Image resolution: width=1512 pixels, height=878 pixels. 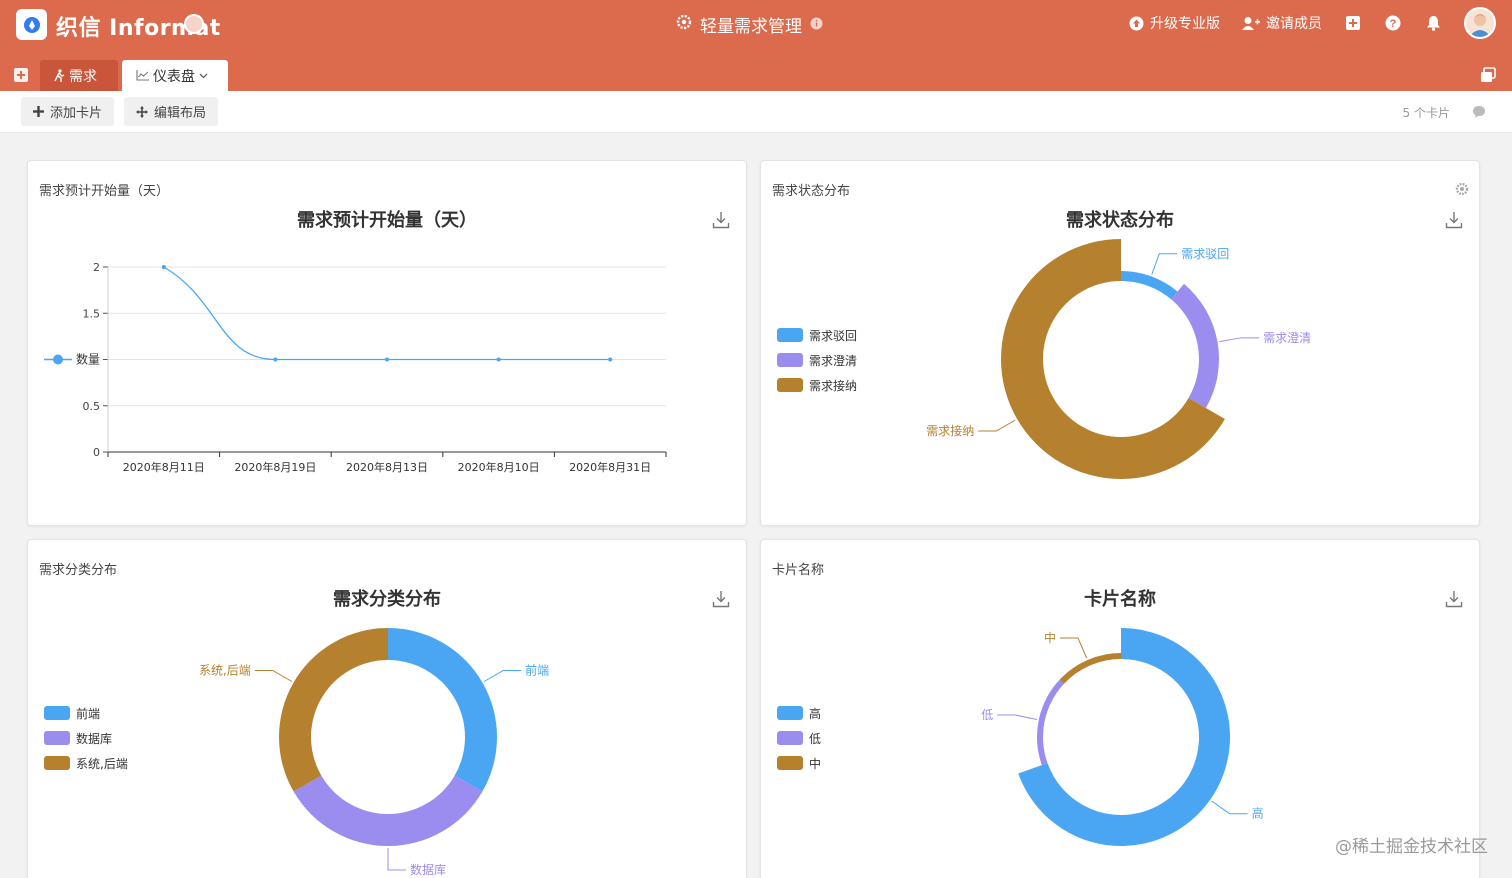 I want to click on donut-chart: 前端数据库 系统,后端, so click(x=374, y=752).